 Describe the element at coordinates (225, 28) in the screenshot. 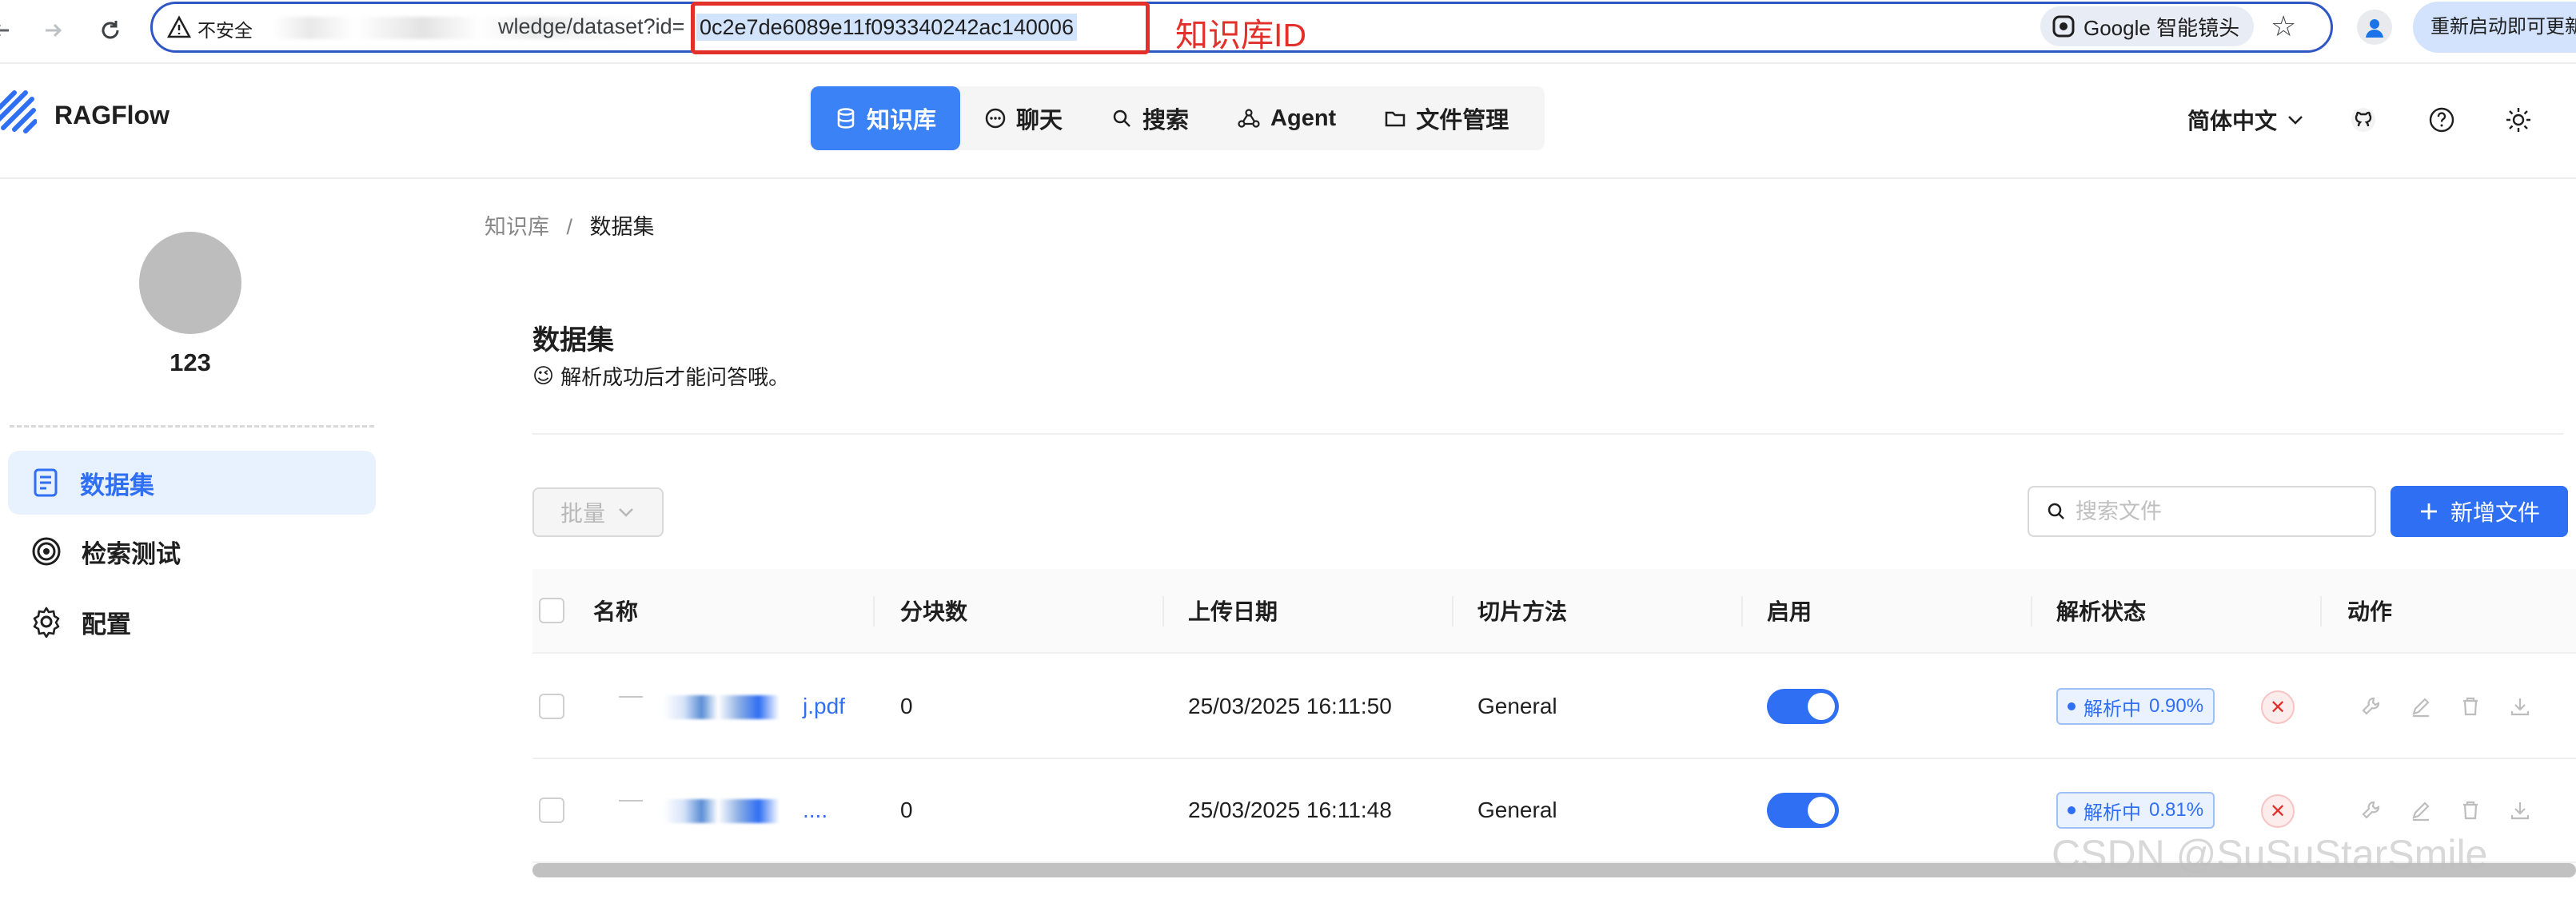

I see `insecure-label: 不安全` at that location.